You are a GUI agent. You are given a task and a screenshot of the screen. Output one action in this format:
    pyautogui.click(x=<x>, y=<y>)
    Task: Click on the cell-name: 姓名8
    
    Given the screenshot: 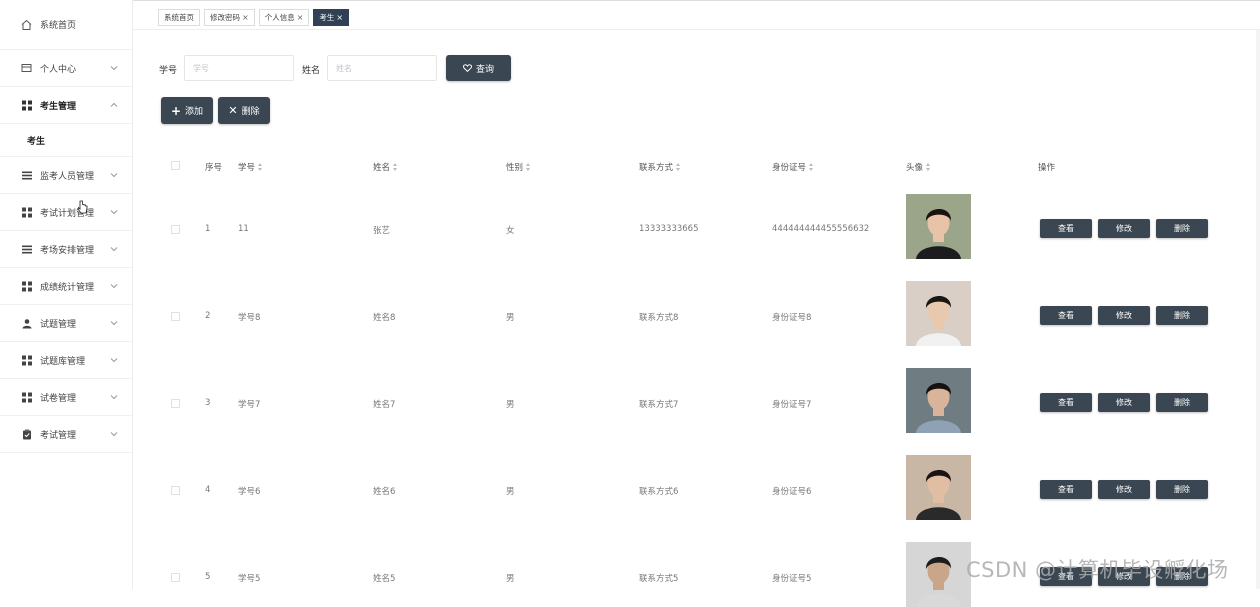 What is the action you would take?
    pyautogui.click(x=384, y=318)
    